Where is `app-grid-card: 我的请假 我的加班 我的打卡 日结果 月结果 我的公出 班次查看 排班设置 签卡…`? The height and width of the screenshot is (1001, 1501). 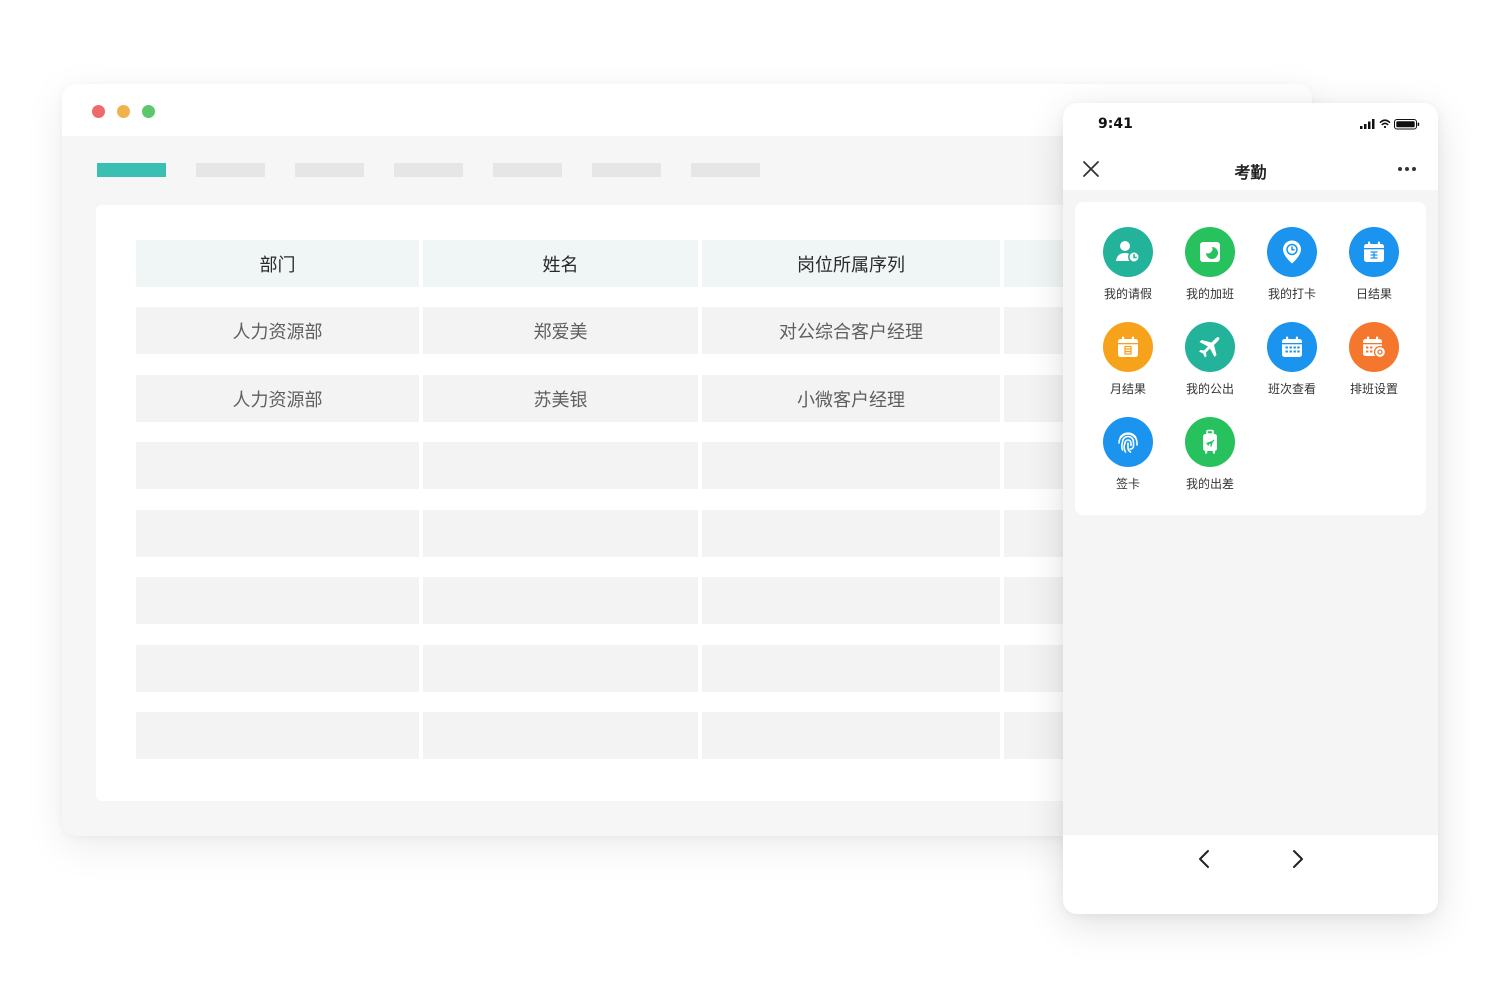
app-grid-card: 我的请假 我的加班 我的打卡 日结果 月结果 我的公出 班次查看 排班设置 签卡… is located at coordinates (1250, 358).